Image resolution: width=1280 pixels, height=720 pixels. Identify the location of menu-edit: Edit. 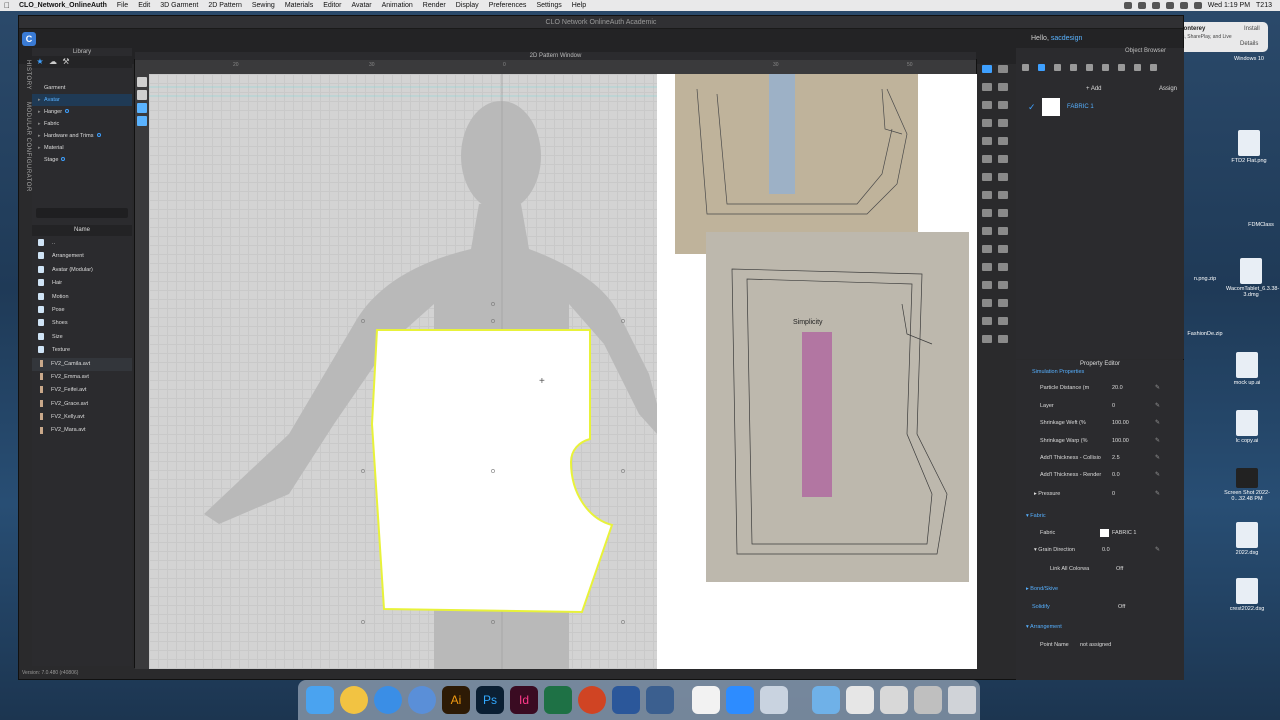
(144, 5).